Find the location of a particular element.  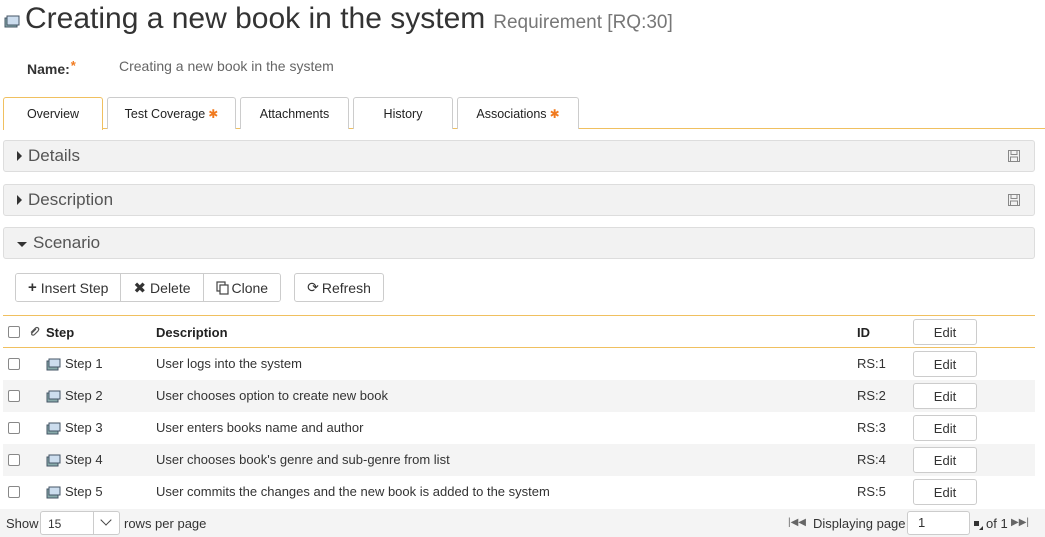

column-step: Step is located at coordinates (60, 332).